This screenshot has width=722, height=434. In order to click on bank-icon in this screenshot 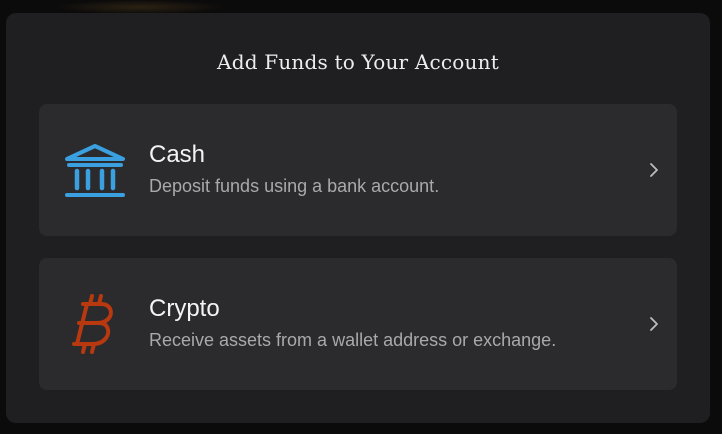, I will do `click(95, 170)`.